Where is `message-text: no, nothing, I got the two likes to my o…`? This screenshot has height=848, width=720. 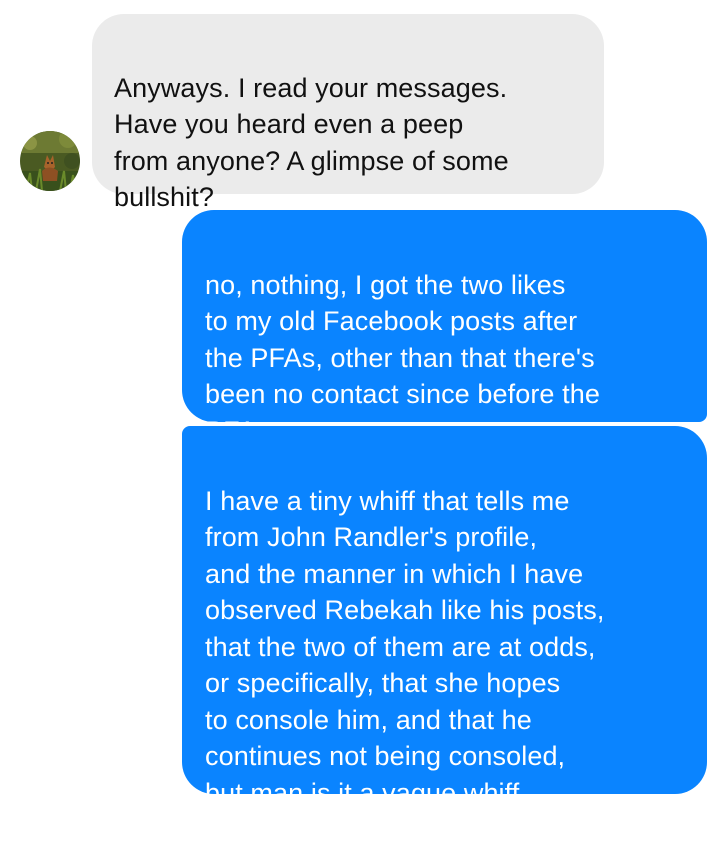
message-text: no, nothing, I got the two likes to my o… is located at coordinates (402, 357).